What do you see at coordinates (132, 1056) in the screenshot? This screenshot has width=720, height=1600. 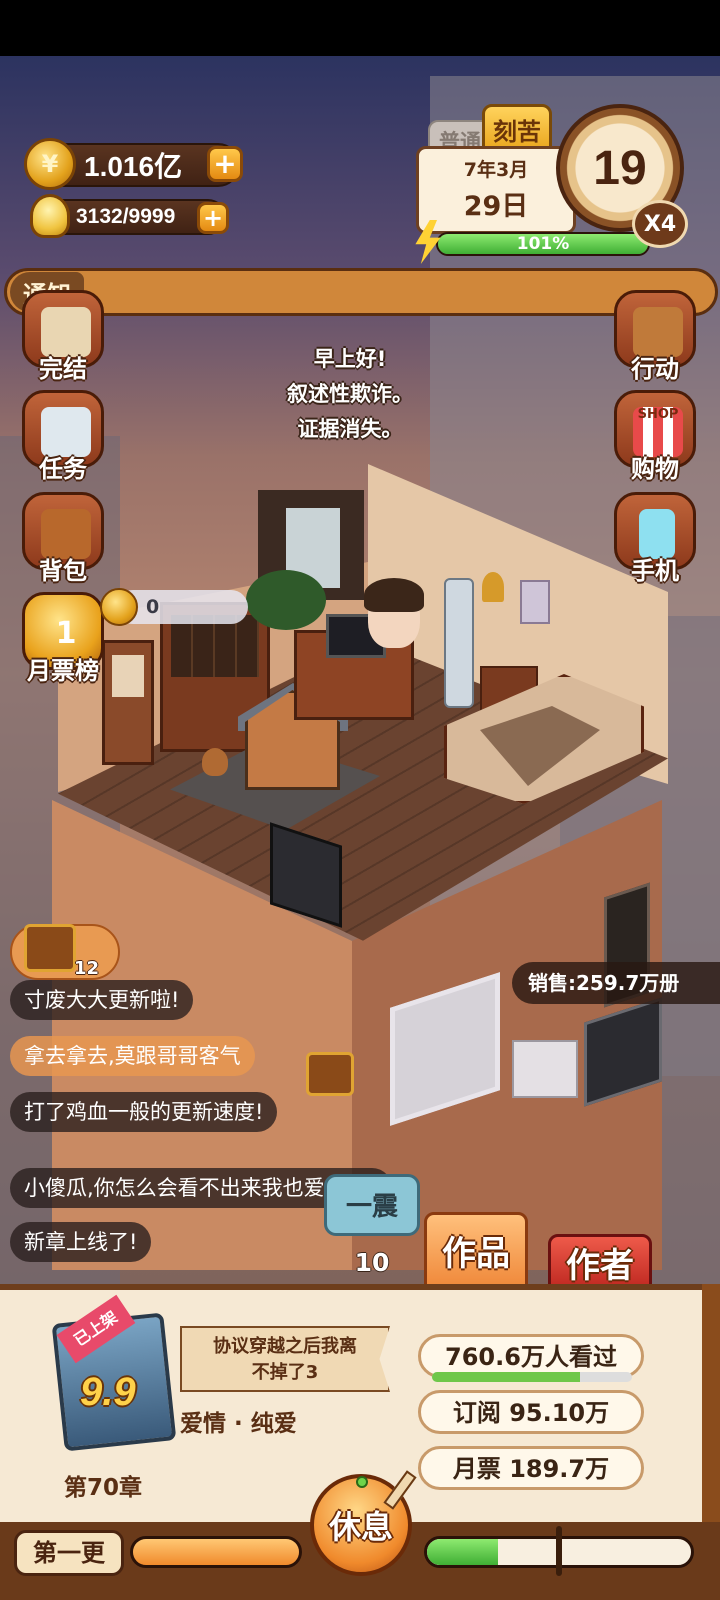 I see `reader-comment-reward: 拿去拿去,莫跟哥哥客气` at bounding box center [132, 1056].